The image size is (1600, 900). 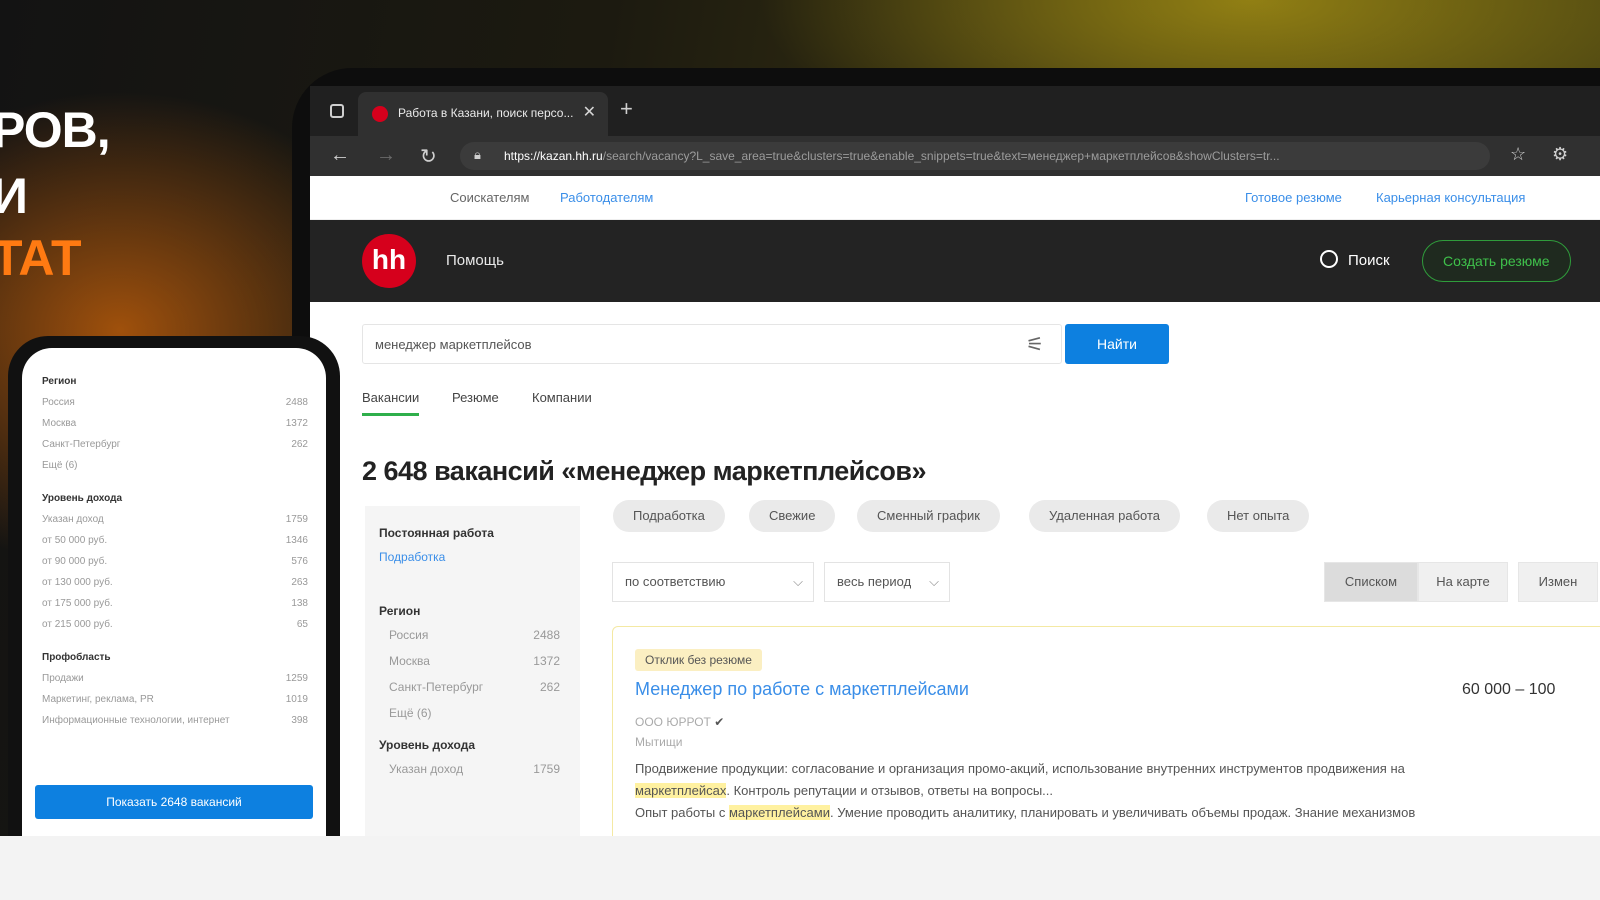 What do you see at coordinates (175, 519) in the screenshot?
I see `phone-income-item: Указан доход 1759` at bounding box center [175, 519].